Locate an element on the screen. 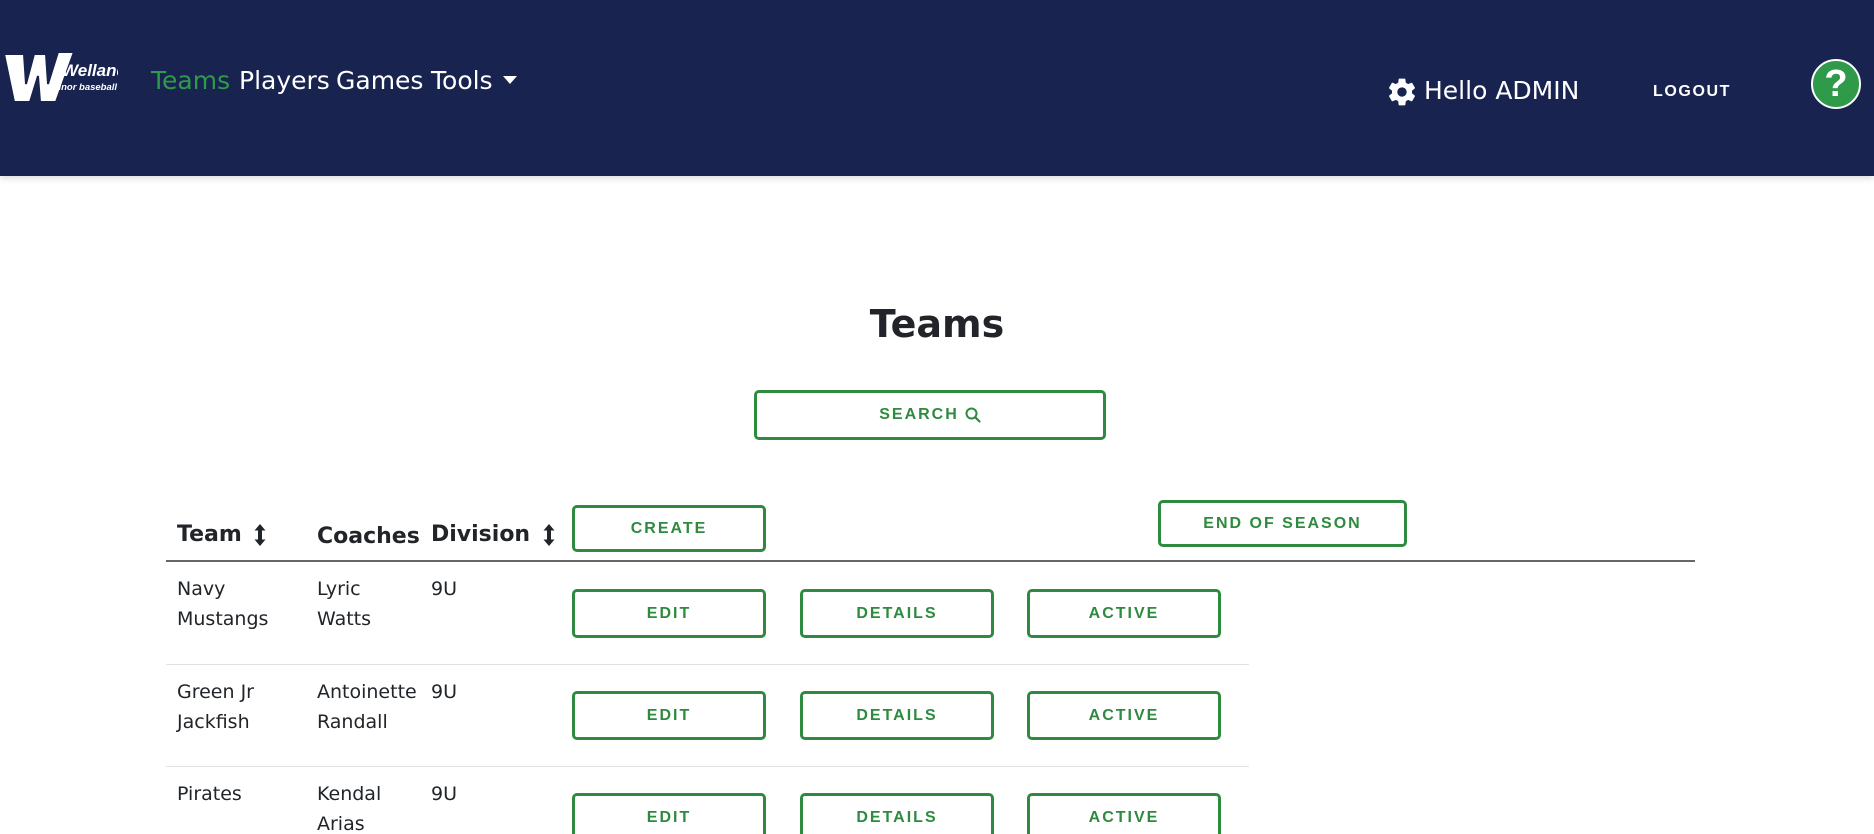 The width and height of the screenshot is (1874, 834). nav-games: Games is located at coordinates (379, 80).